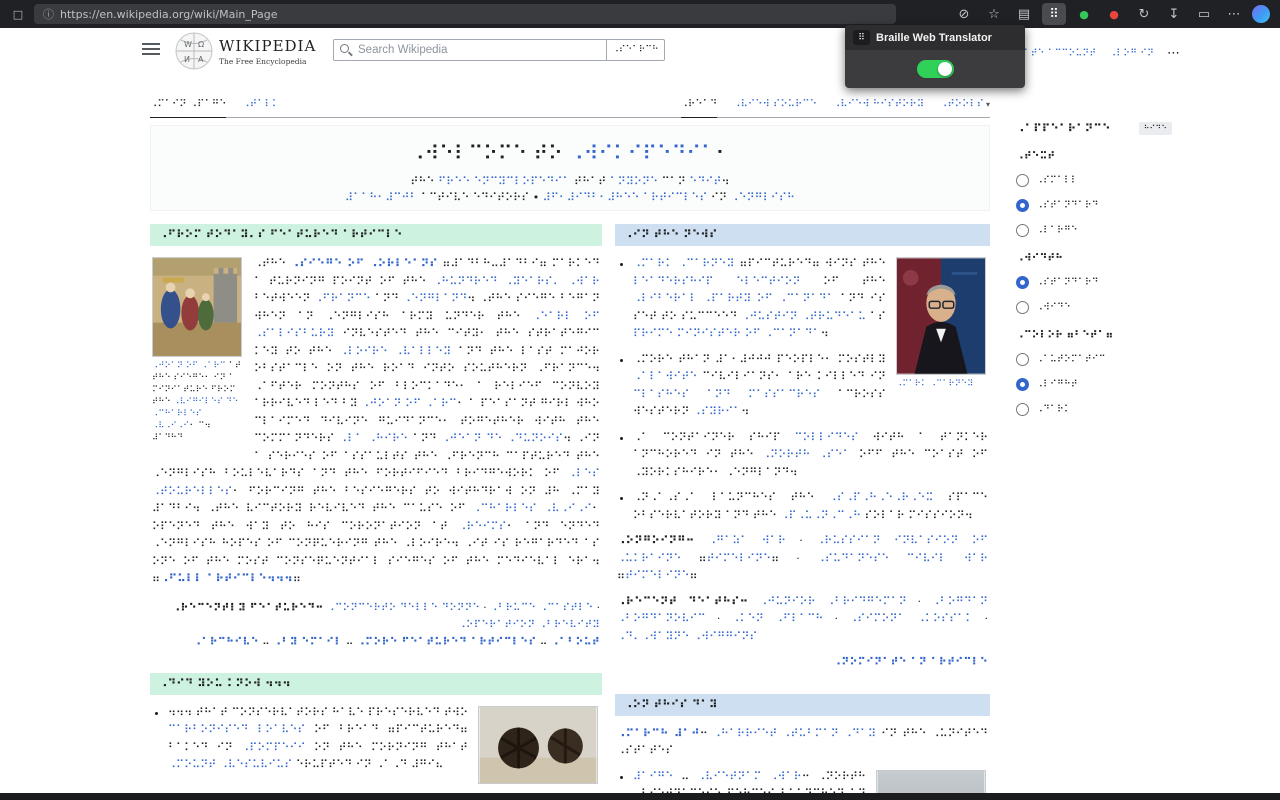 This screenshot has width=1280, height=800. What do you see at coordinates (717, 411) in the screenshot?
I see `wiki-link: ⠠⠎⠽⠗⠊⠁` at bounding box center [717, 411].